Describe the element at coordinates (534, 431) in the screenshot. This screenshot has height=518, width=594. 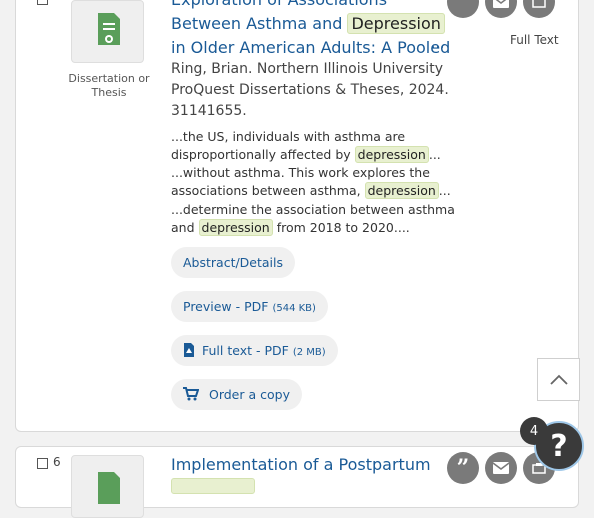
I see `notification-badge: 4` at that location.